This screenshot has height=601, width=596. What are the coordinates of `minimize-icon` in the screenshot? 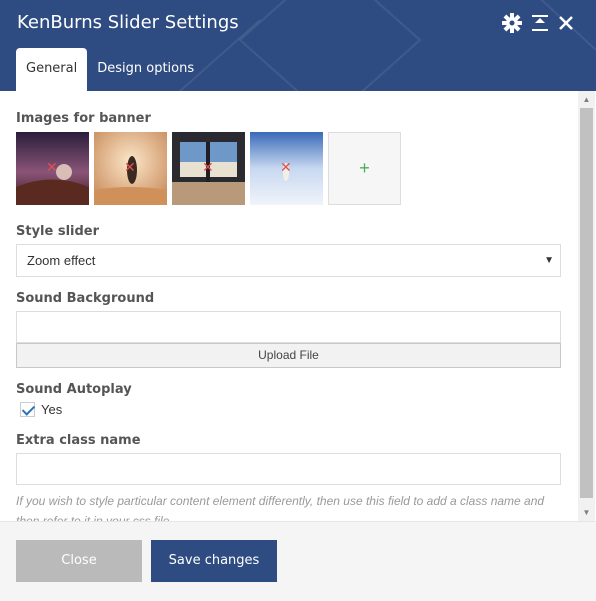 It's located at (540, 23).